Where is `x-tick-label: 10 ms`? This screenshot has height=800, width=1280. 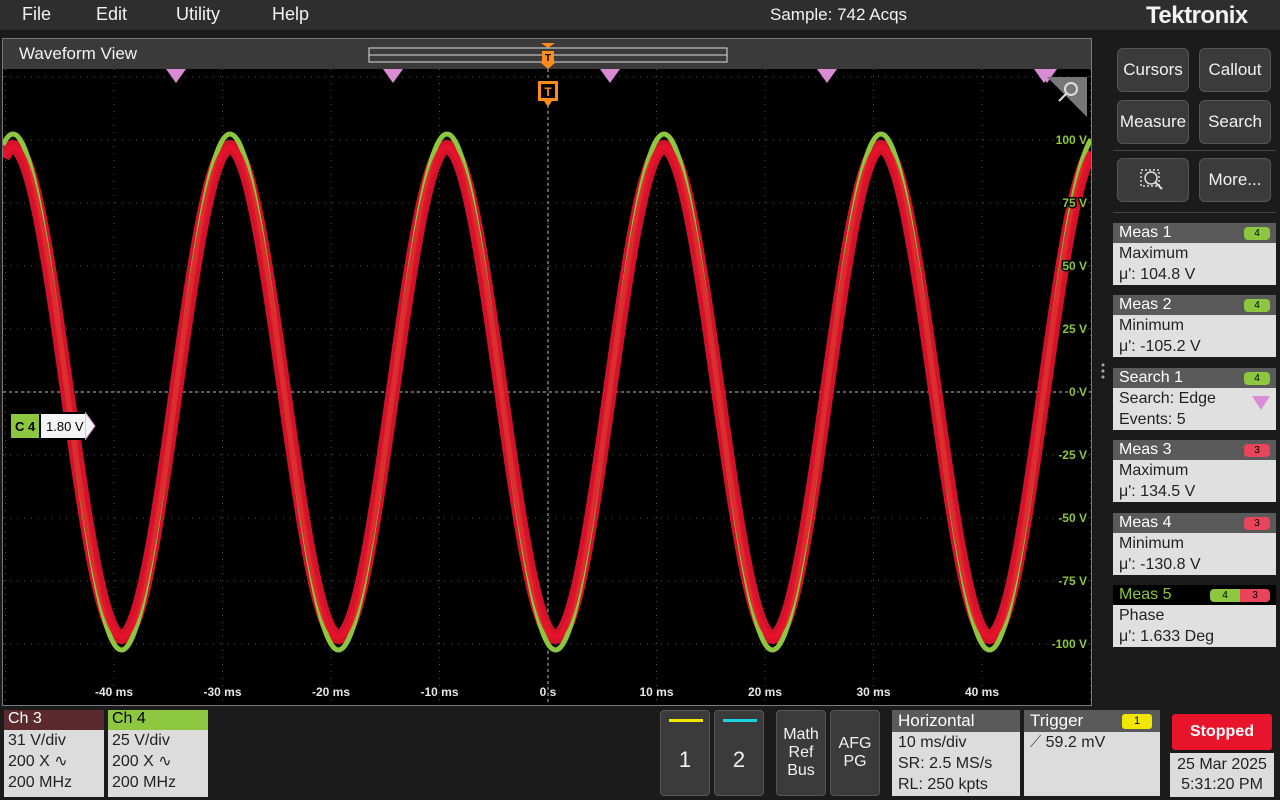 x-tick-label: 10 ms is located at coordinates (656, 692).